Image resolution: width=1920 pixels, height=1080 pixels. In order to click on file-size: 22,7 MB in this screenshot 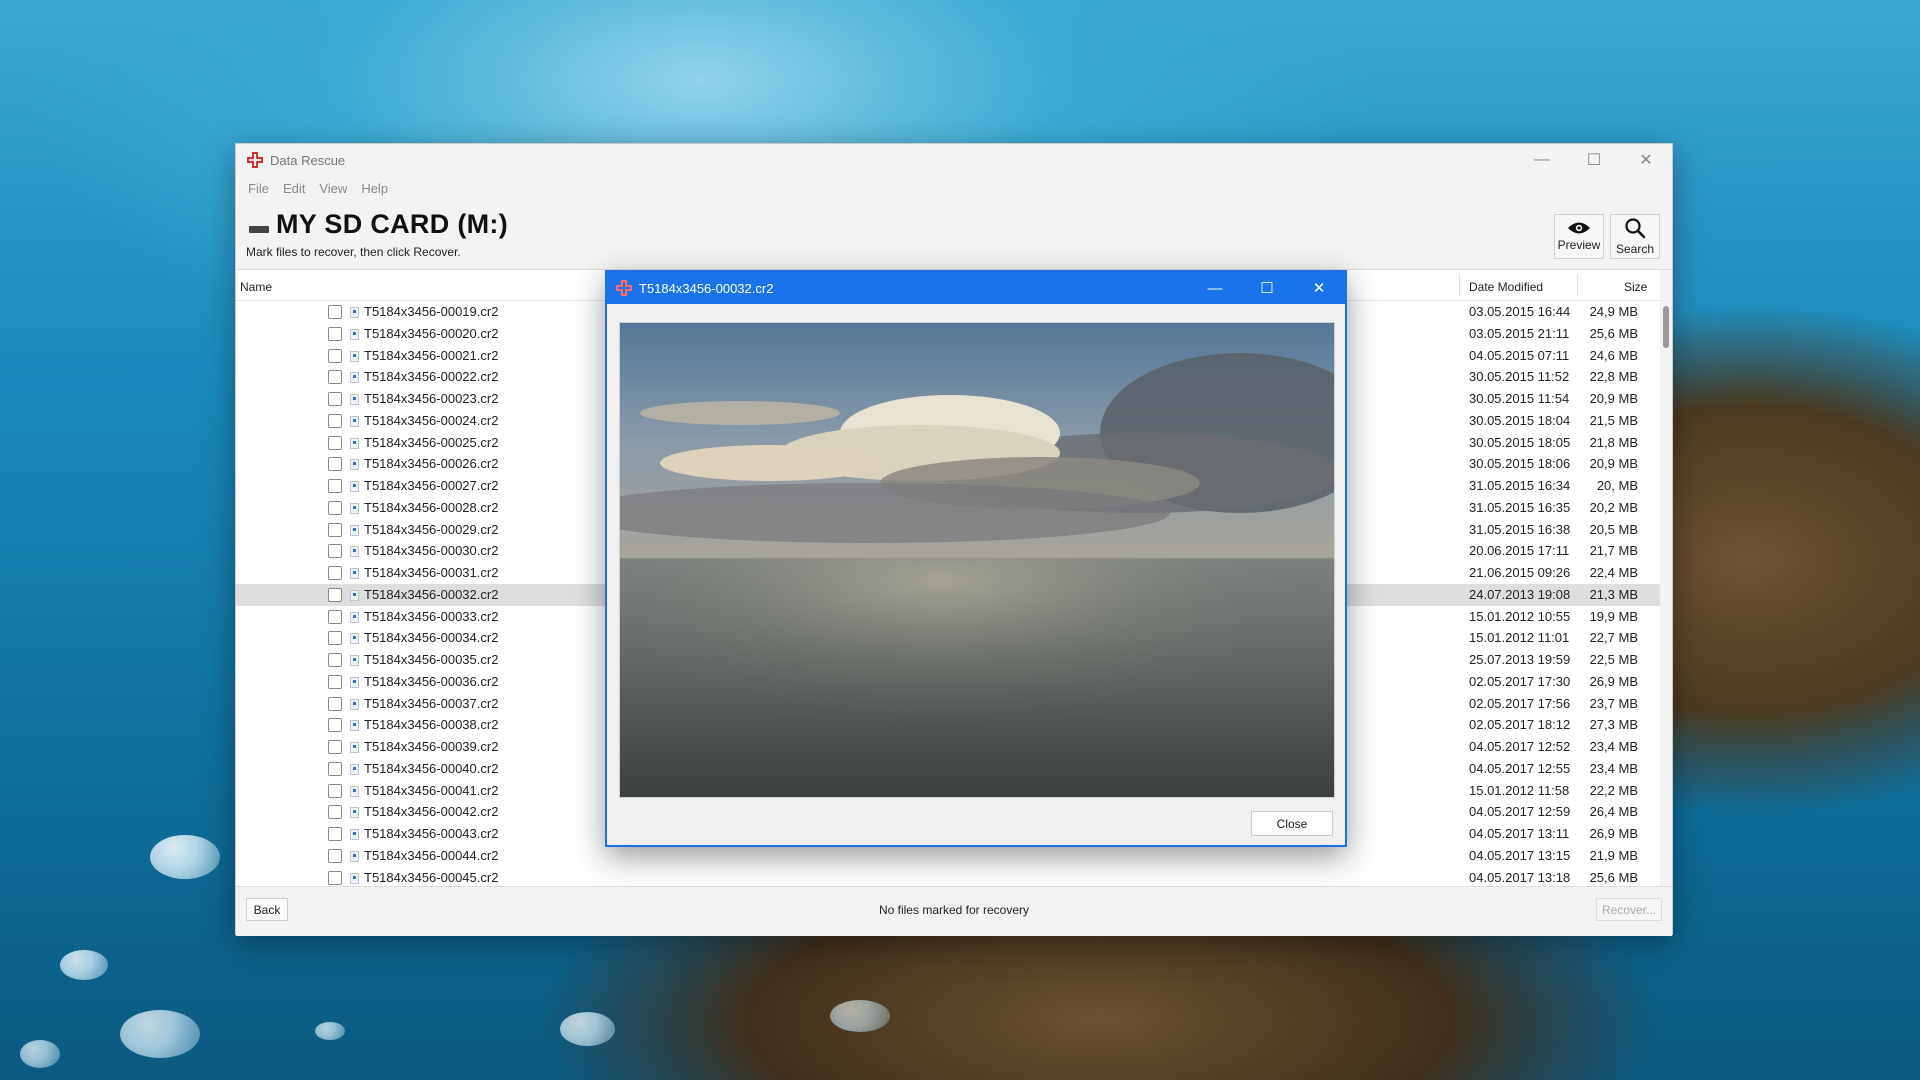, I will do `click(1613, 638)`.